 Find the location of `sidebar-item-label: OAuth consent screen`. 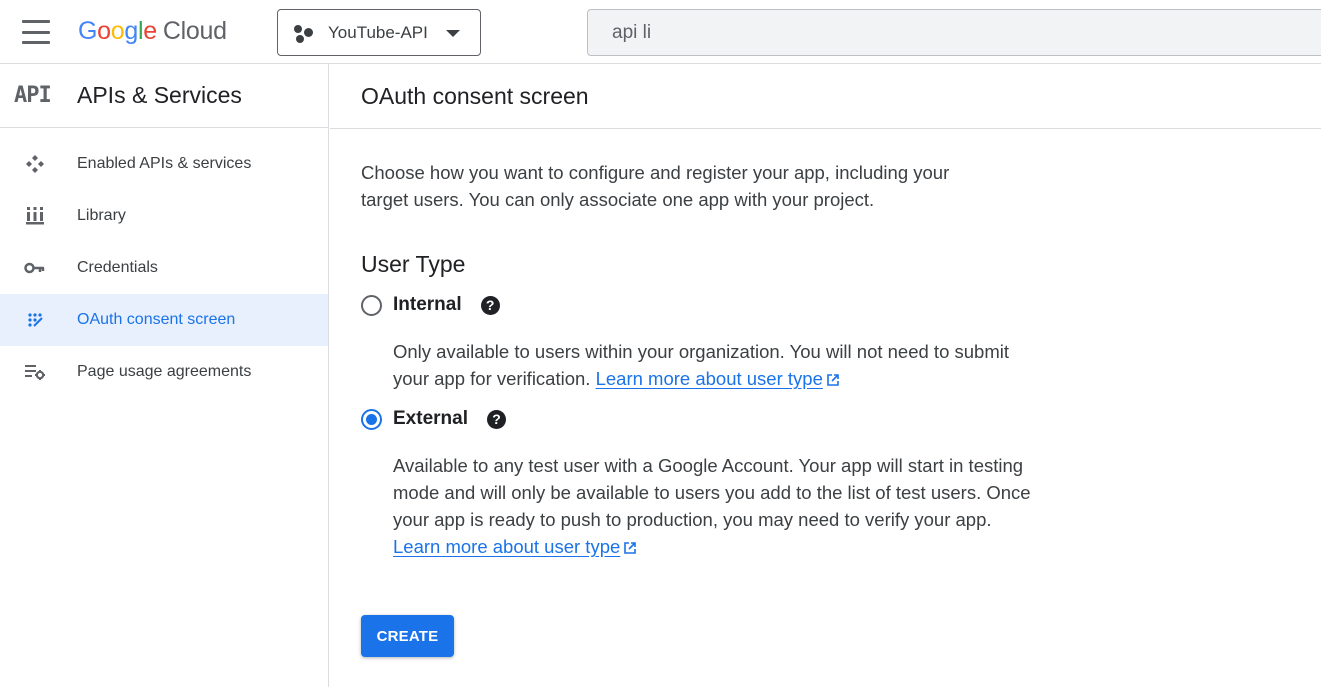

sidebar-item-label: OAuth consent screen is located at coordinates (156, 319).